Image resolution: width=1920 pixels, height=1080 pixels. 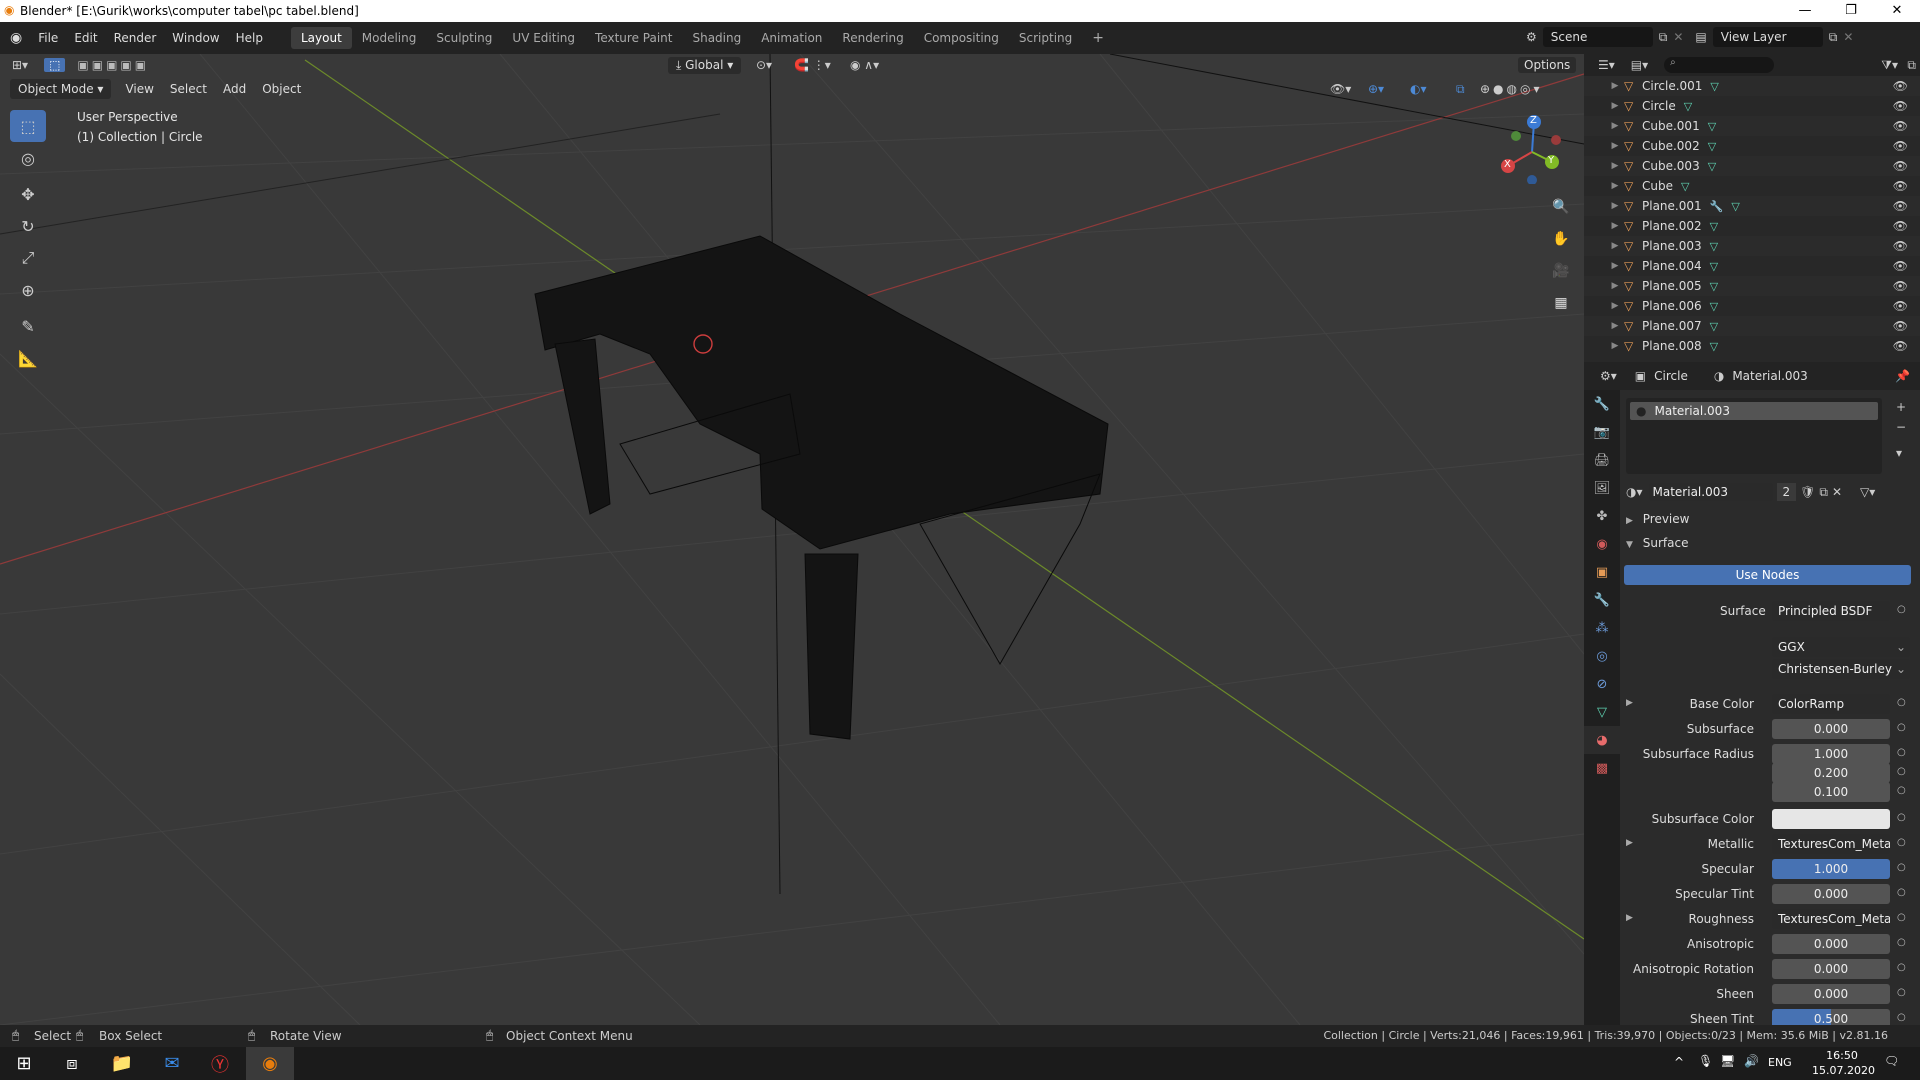 I want to click on outliner-item-name: Cube.001, so click(x=1671, y=126).